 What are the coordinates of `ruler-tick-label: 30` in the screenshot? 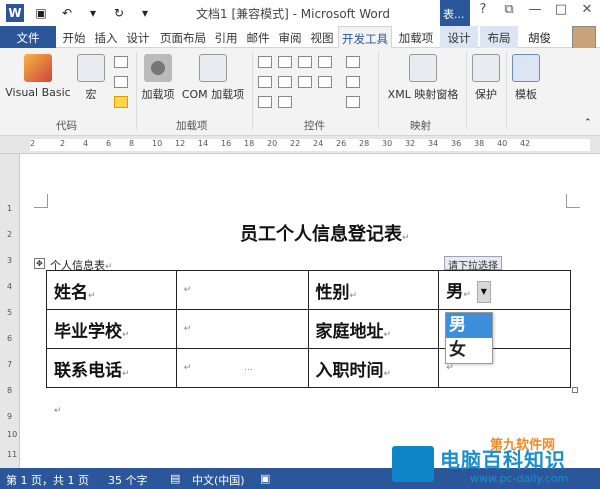 It's located at (387, 143).